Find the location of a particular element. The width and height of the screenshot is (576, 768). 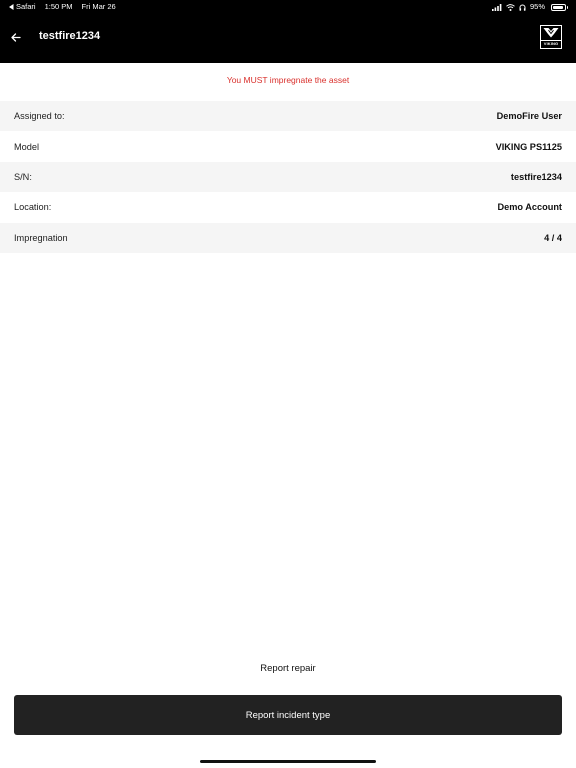

page-title: testfire1234 is located at coordinates (70, 36).